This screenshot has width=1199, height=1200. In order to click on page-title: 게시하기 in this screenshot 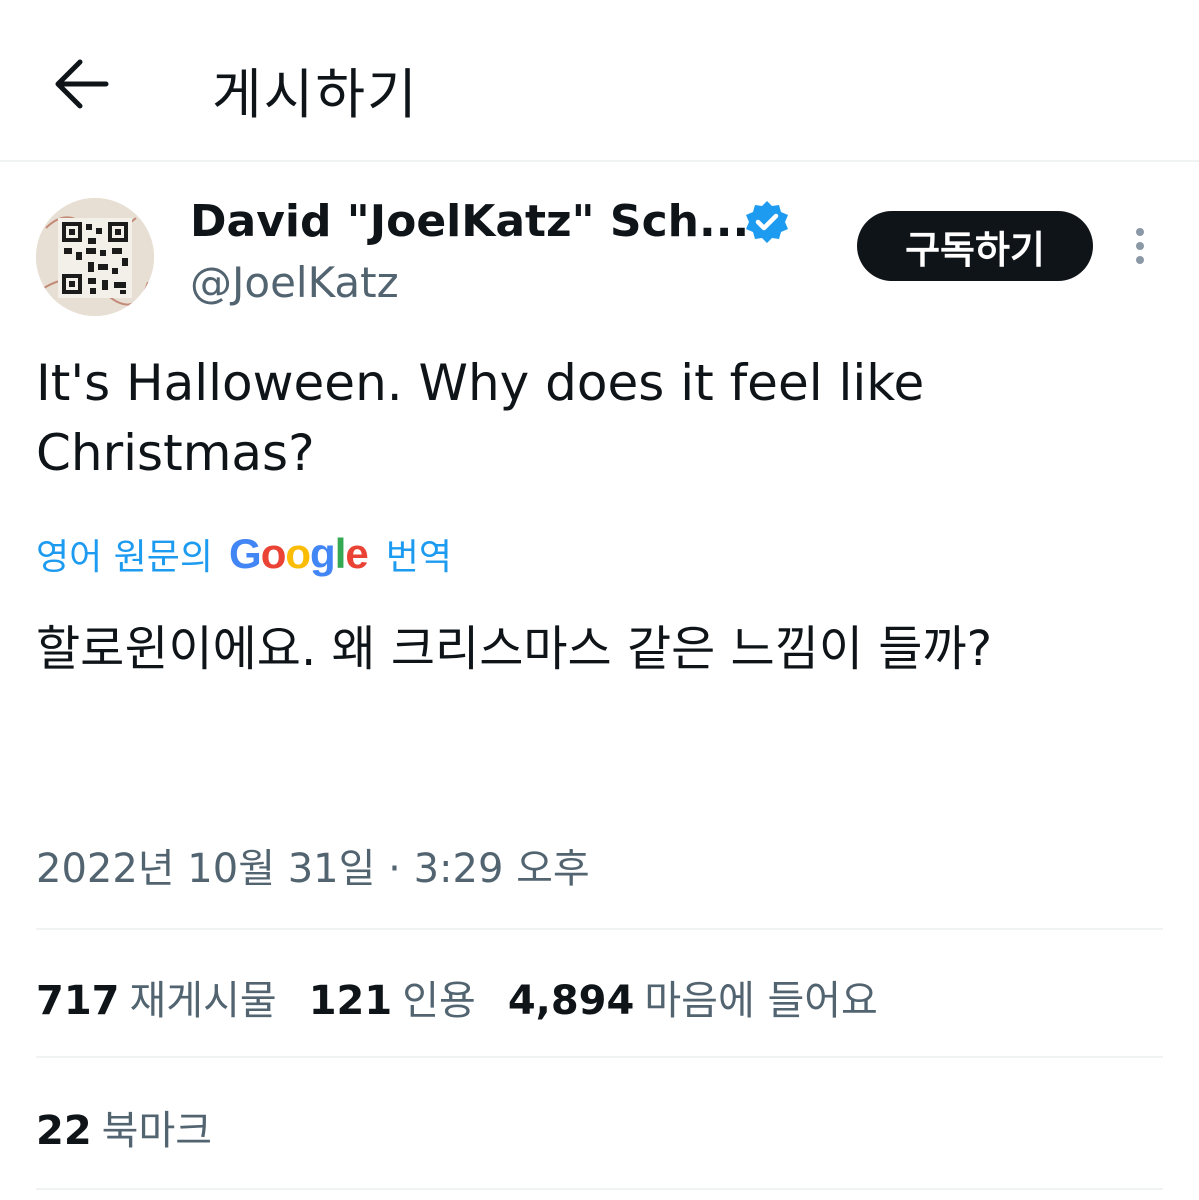, I will do `click(315, 94)`.